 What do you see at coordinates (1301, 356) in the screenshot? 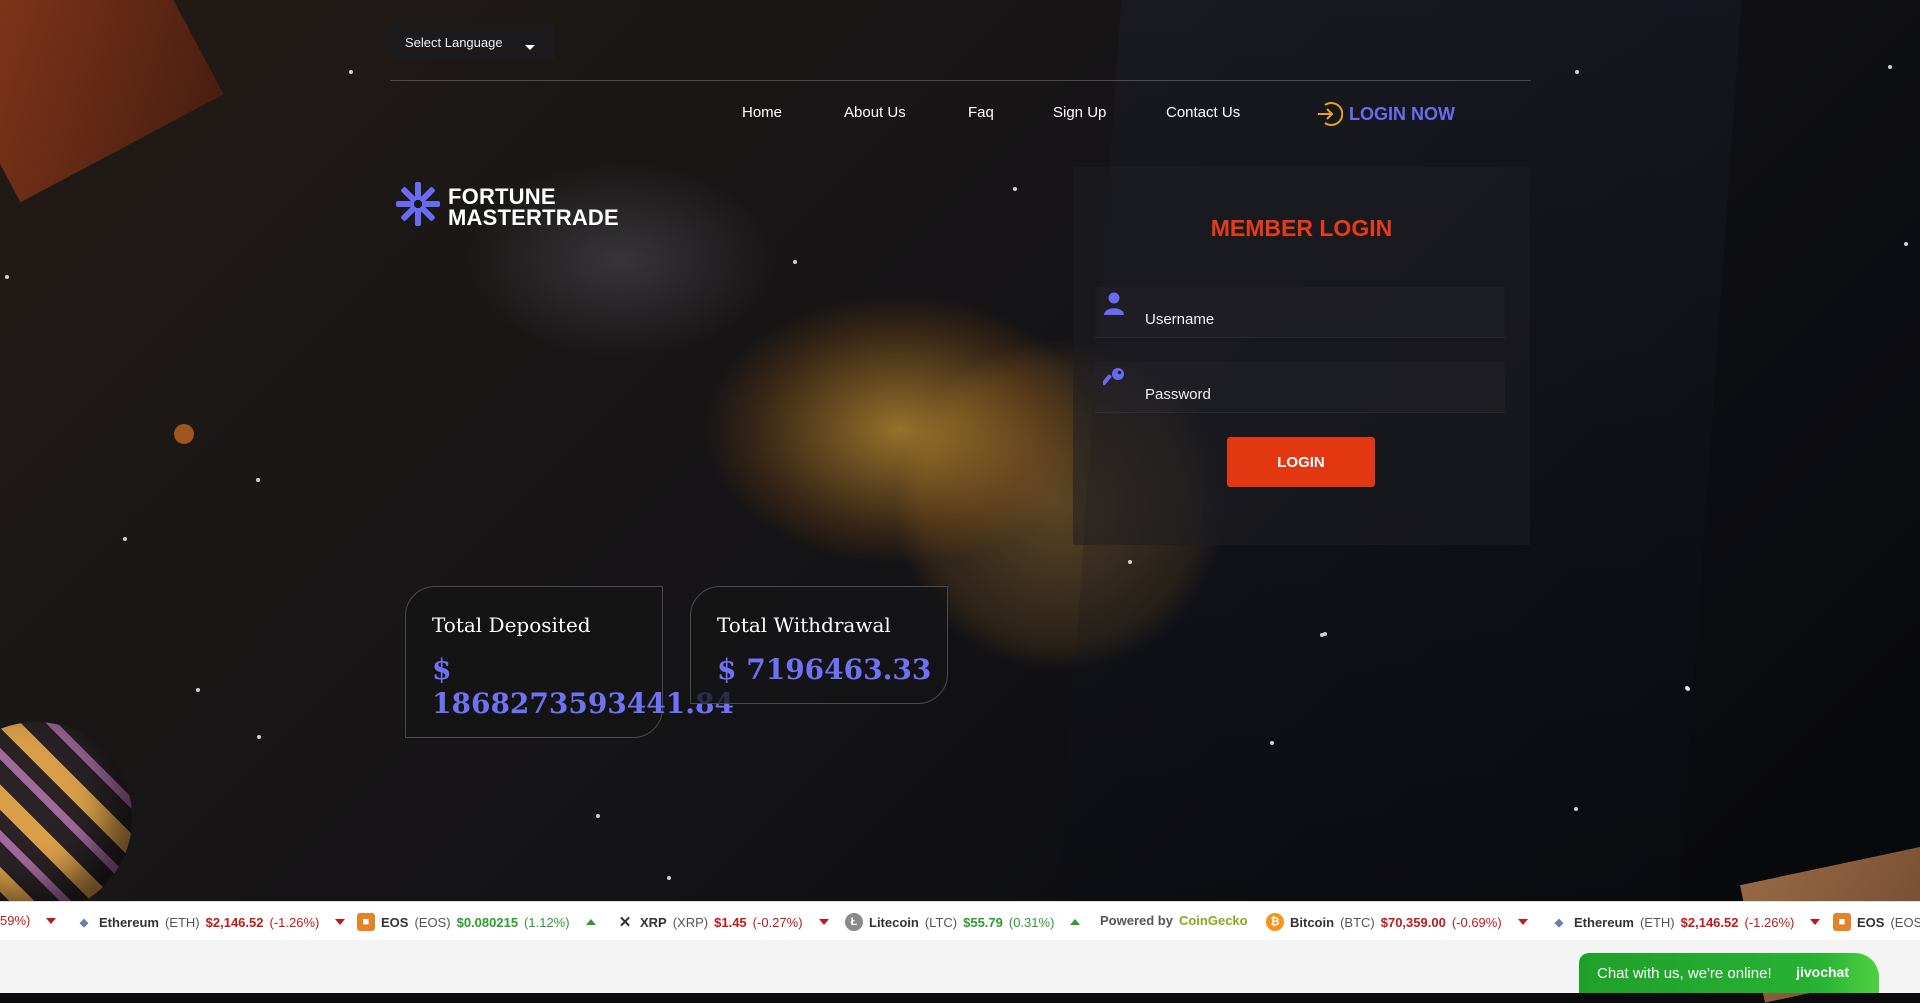
I see `member-login-panel: MEMBER LOGIN Username Password LOGIN` at bounding box center [1301, 356].